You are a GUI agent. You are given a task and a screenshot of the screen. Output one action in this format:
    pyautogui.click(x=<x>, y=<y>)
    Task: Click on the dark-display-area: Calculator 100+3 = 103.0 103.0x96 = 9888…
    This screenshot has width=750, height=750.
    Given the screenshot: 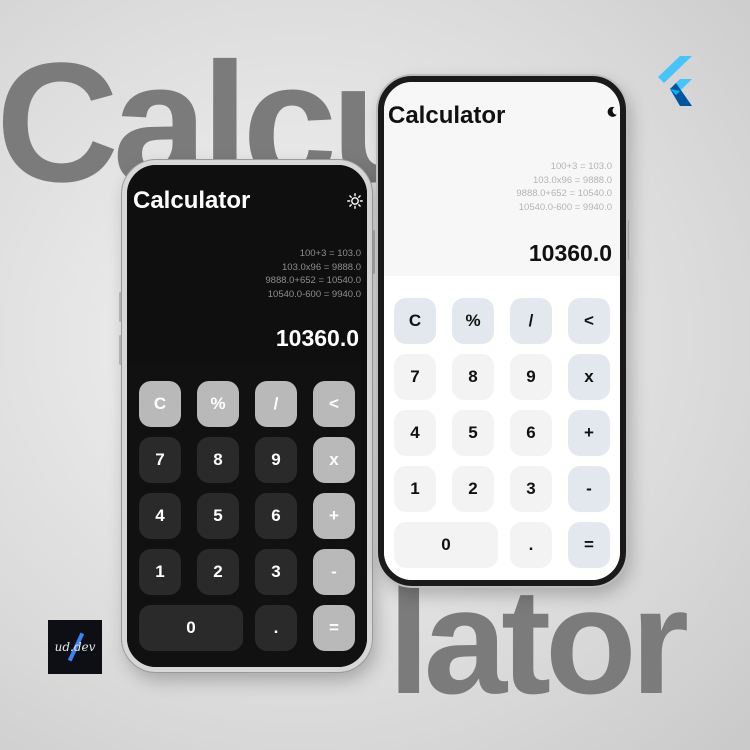 What is the action you would take?
    pyautogui.click(x=247, y=263)
    